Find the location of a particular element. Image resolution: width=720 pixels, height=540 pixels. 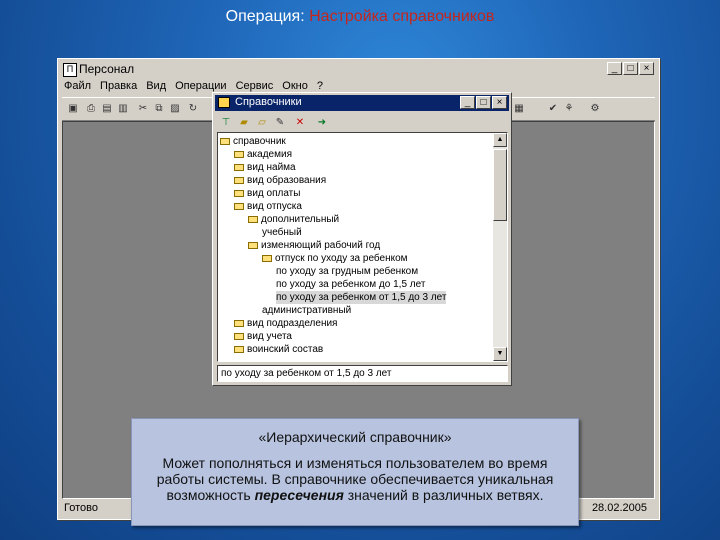

tree-item: отпуск по уходу за ребенком is located at coordinates (335, 258).